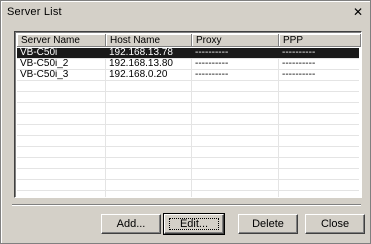  What do you see at coordinates (141, 53) in the screenshot?
I see `cell-host-name: 192.168.13.78` at bounding box center [141, 53].